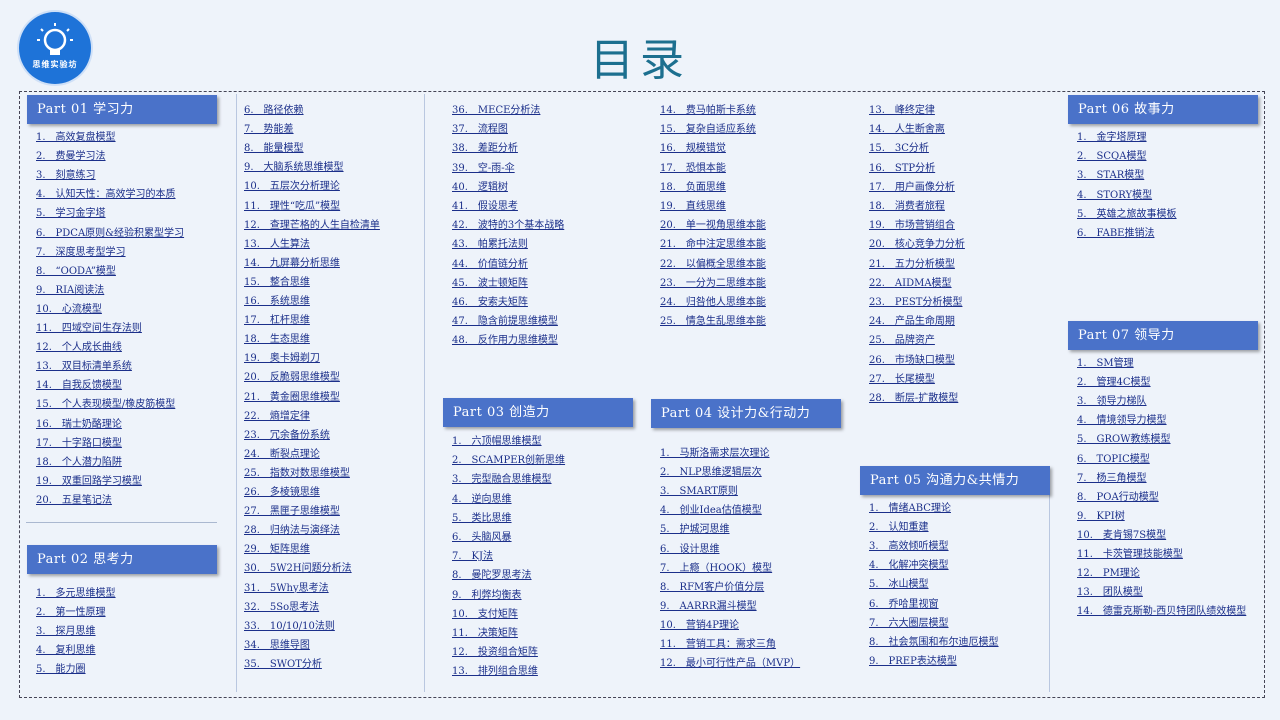  What do you see at coordinates (269, 129) in the screenshot?
I see `toc-item: 7. 势能差` at bounding box center [269, 129].